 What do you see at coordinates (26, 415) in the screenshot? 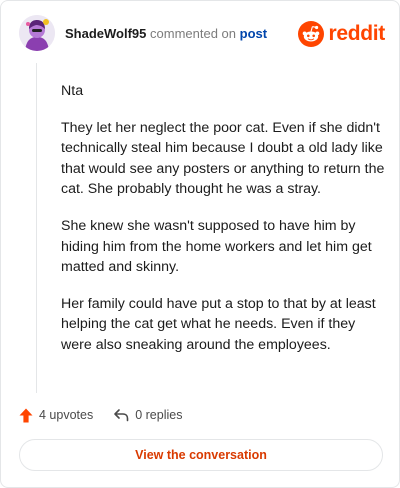
I see `upvote-arrow-icon` at bounding box center [26, 415].